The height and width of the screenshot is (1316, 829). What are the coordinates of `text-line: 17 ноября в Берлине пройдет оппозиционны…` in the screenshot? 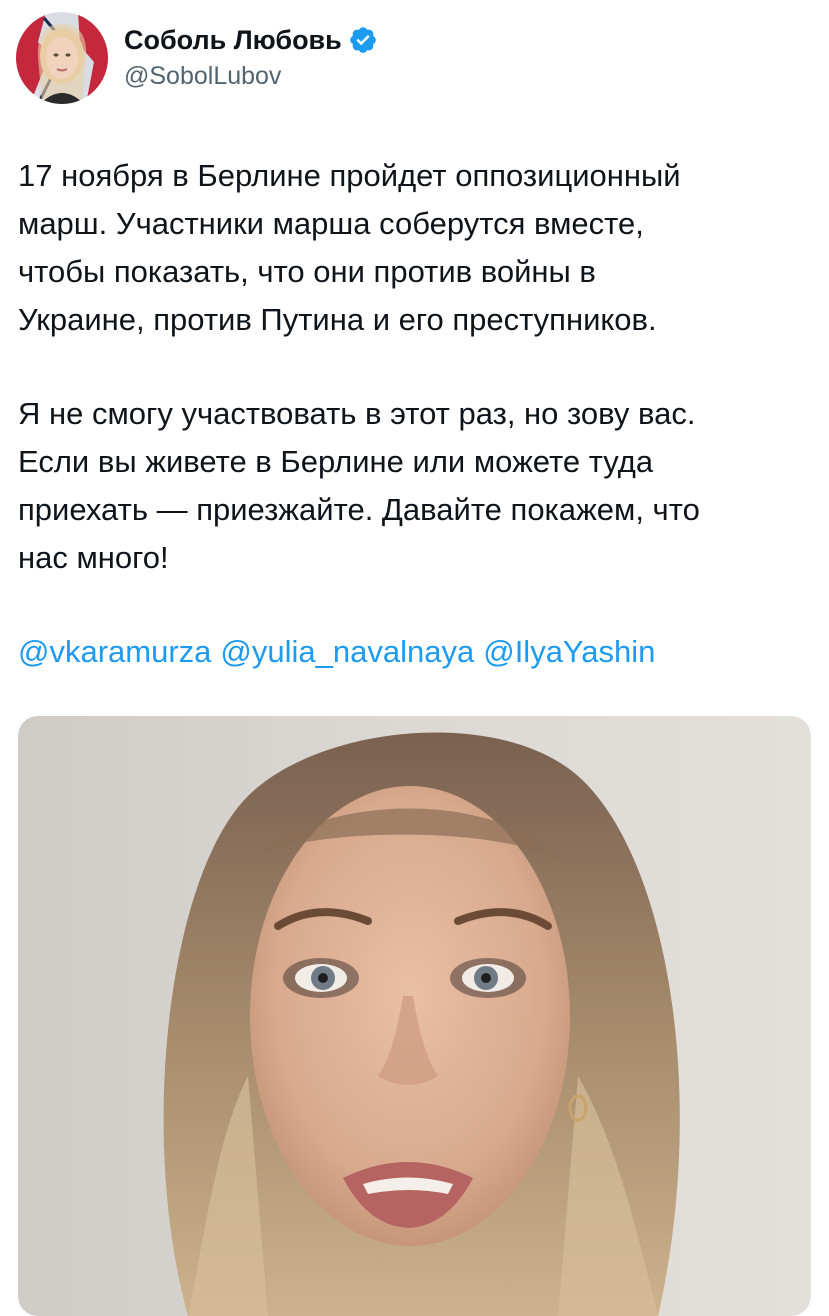 It's located at (349, 175).